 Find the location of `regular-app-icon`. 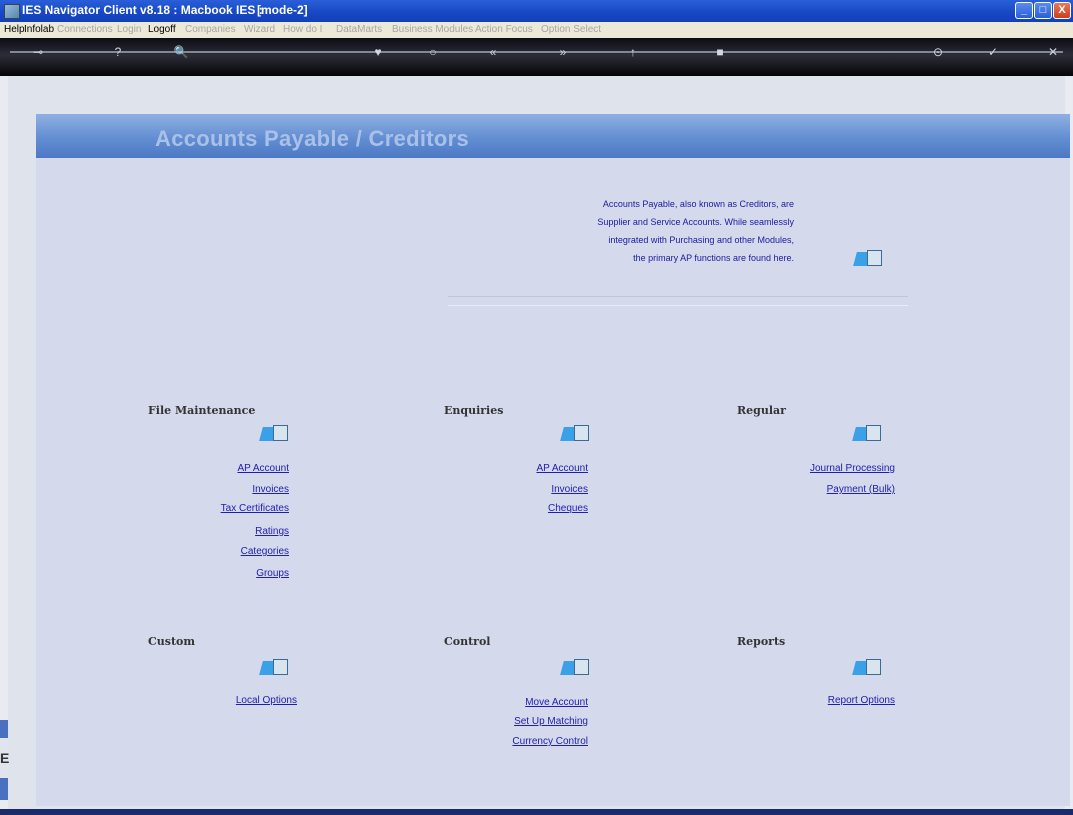

regular-app-icon is located at coordinates (867, 434).